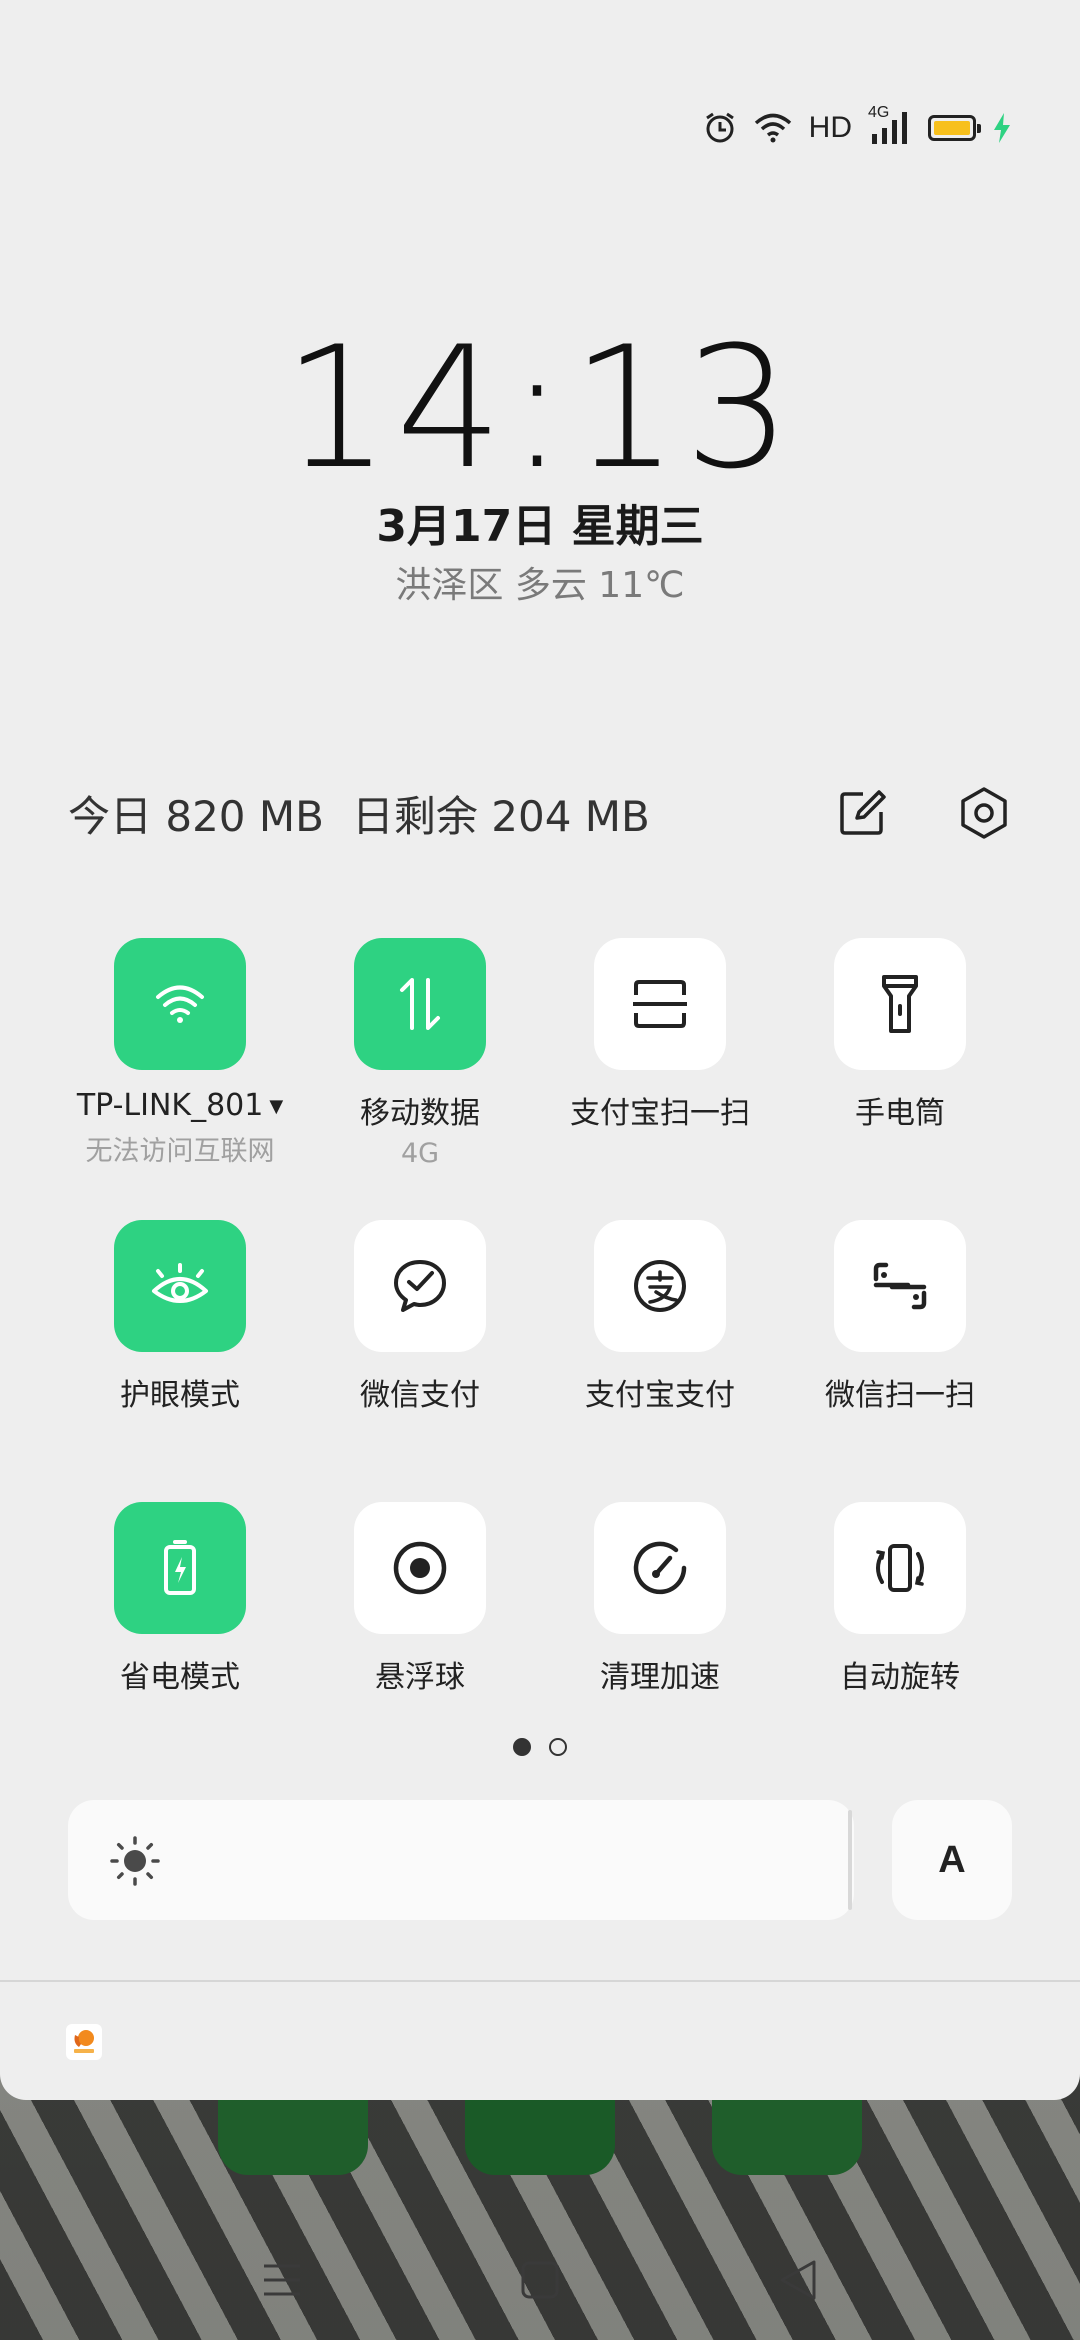 The image size is (1080, 2340). I want to click on floating-ball-icon, so click(420, 1568).